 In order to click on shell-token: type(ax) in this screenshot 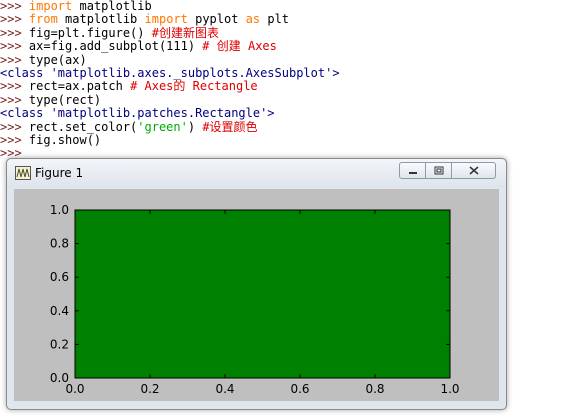, I will do `click(57, 59)`.